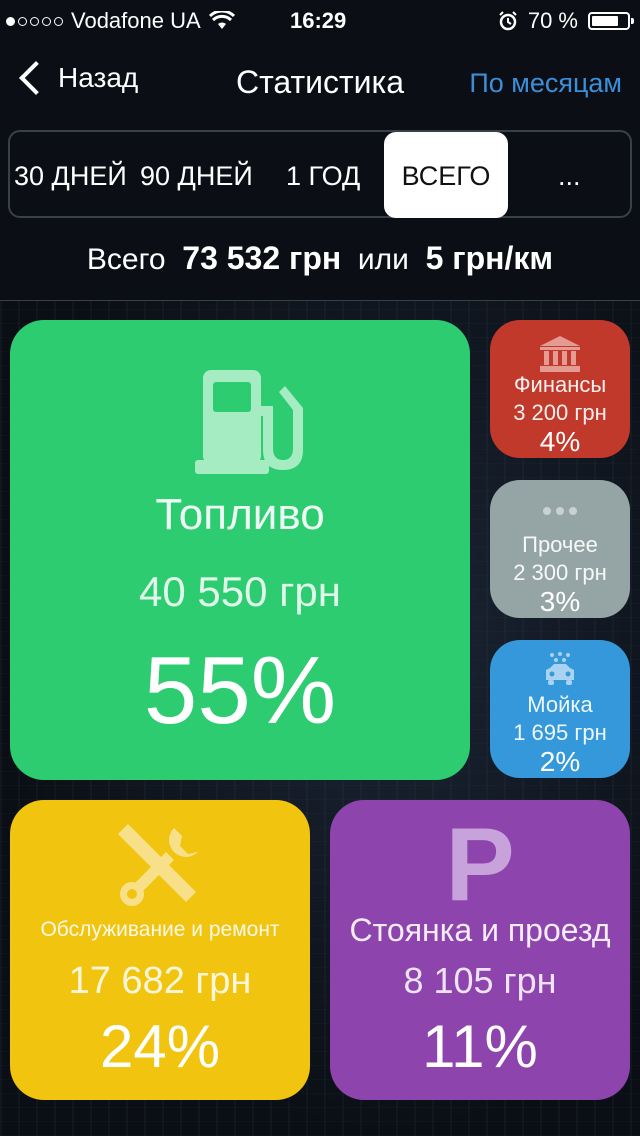 The image size is (640, 1136). Describe the element at coordinates (560, 441) in the screenshot. I see `category-percent: 4%` at that location.